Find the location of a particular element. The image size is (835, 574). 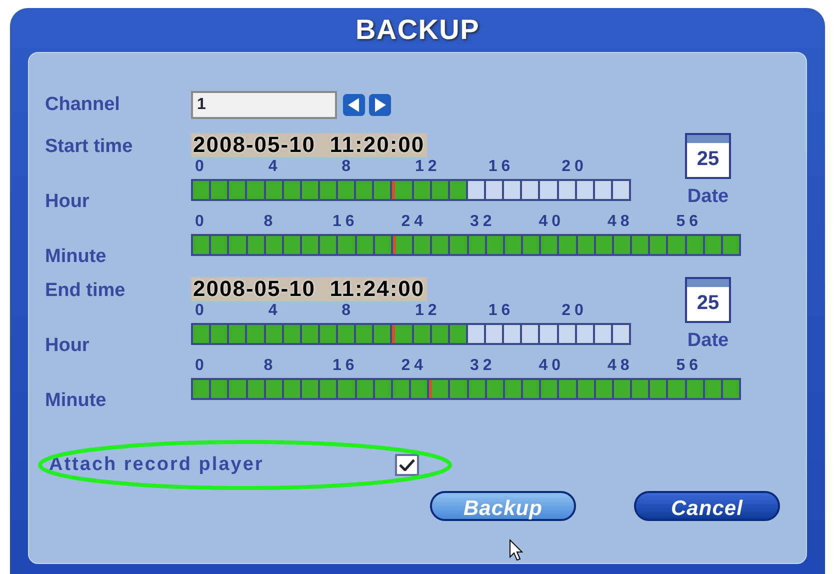

previous-button is located at coordinates (354, 105).